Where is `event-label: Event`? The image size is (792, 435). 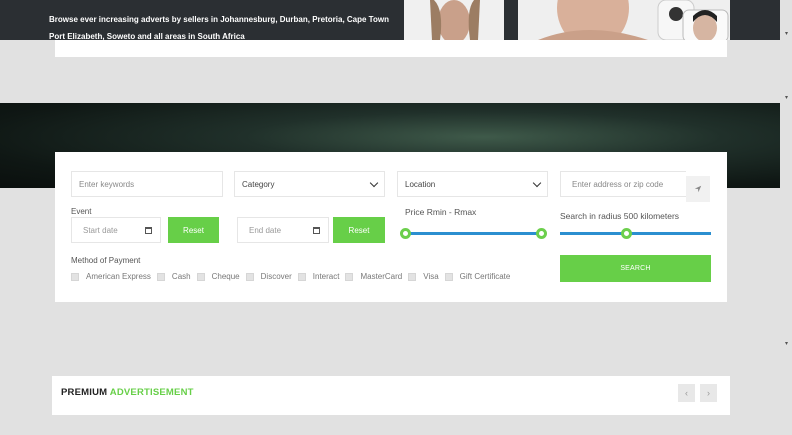
event-label: Event is located at coordinates (81, 211).